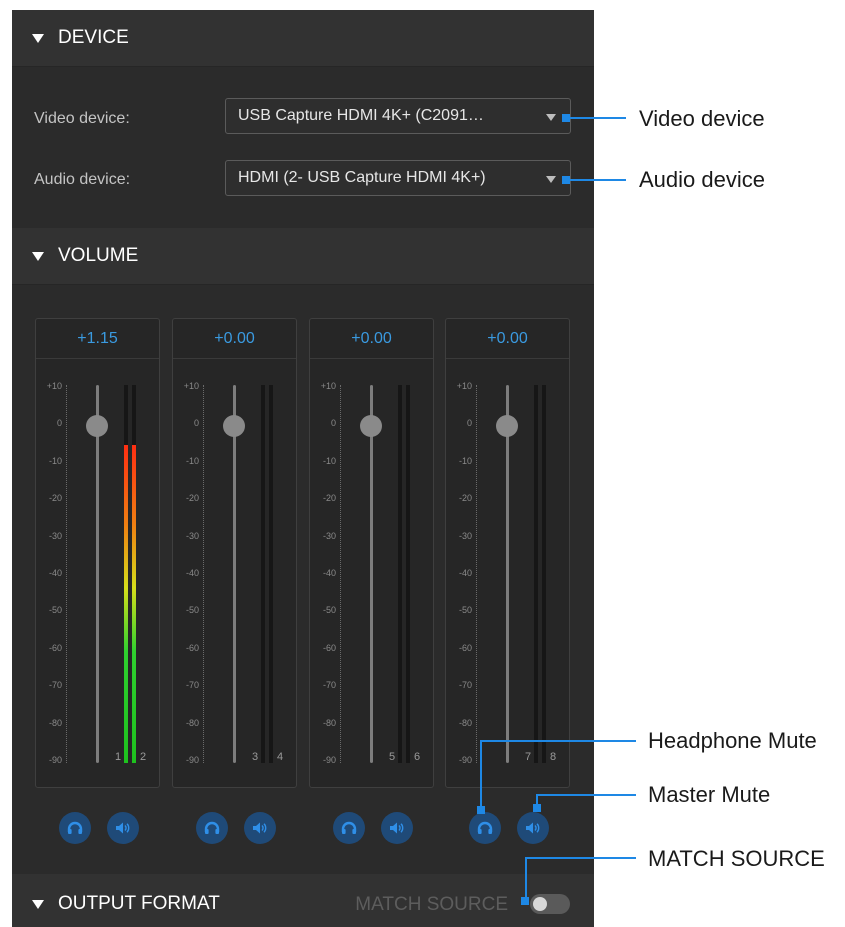  What do you see at coordinates (417, 757) in the screenshot?
I see `channel-number-right: 6` at bounding box center [417, 757].